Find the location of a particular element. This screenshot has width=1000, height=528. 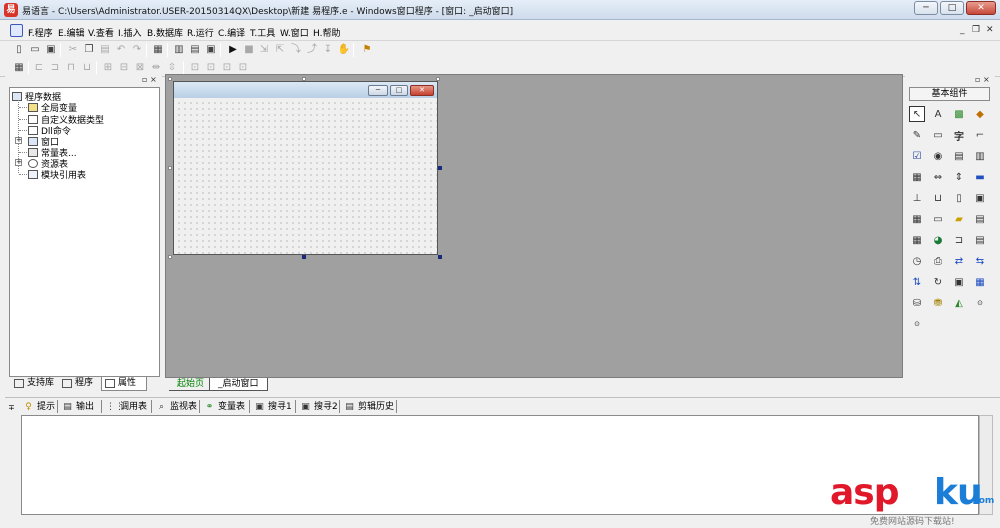

data-link-icon: ⇆ is located at coordinates (980, 261).